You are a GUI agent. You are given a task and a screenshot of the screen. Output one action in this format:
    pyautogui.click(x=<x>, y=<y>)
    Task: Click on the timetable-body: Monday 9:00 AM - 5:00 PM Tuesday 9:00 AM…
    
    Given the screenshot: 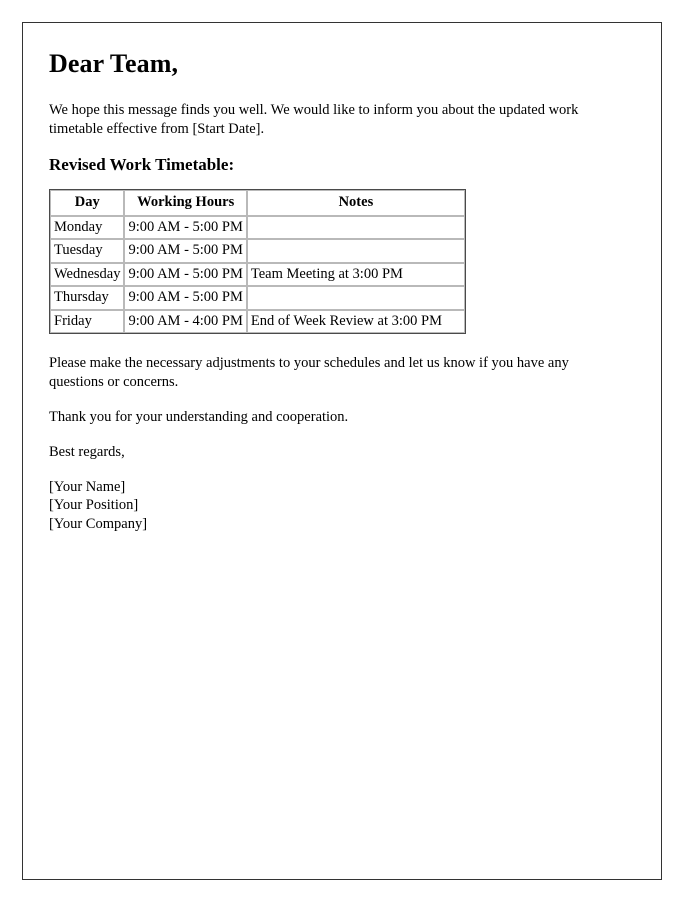 What is the action you would take?
    pyautogui.click(x=257, y=274)
    